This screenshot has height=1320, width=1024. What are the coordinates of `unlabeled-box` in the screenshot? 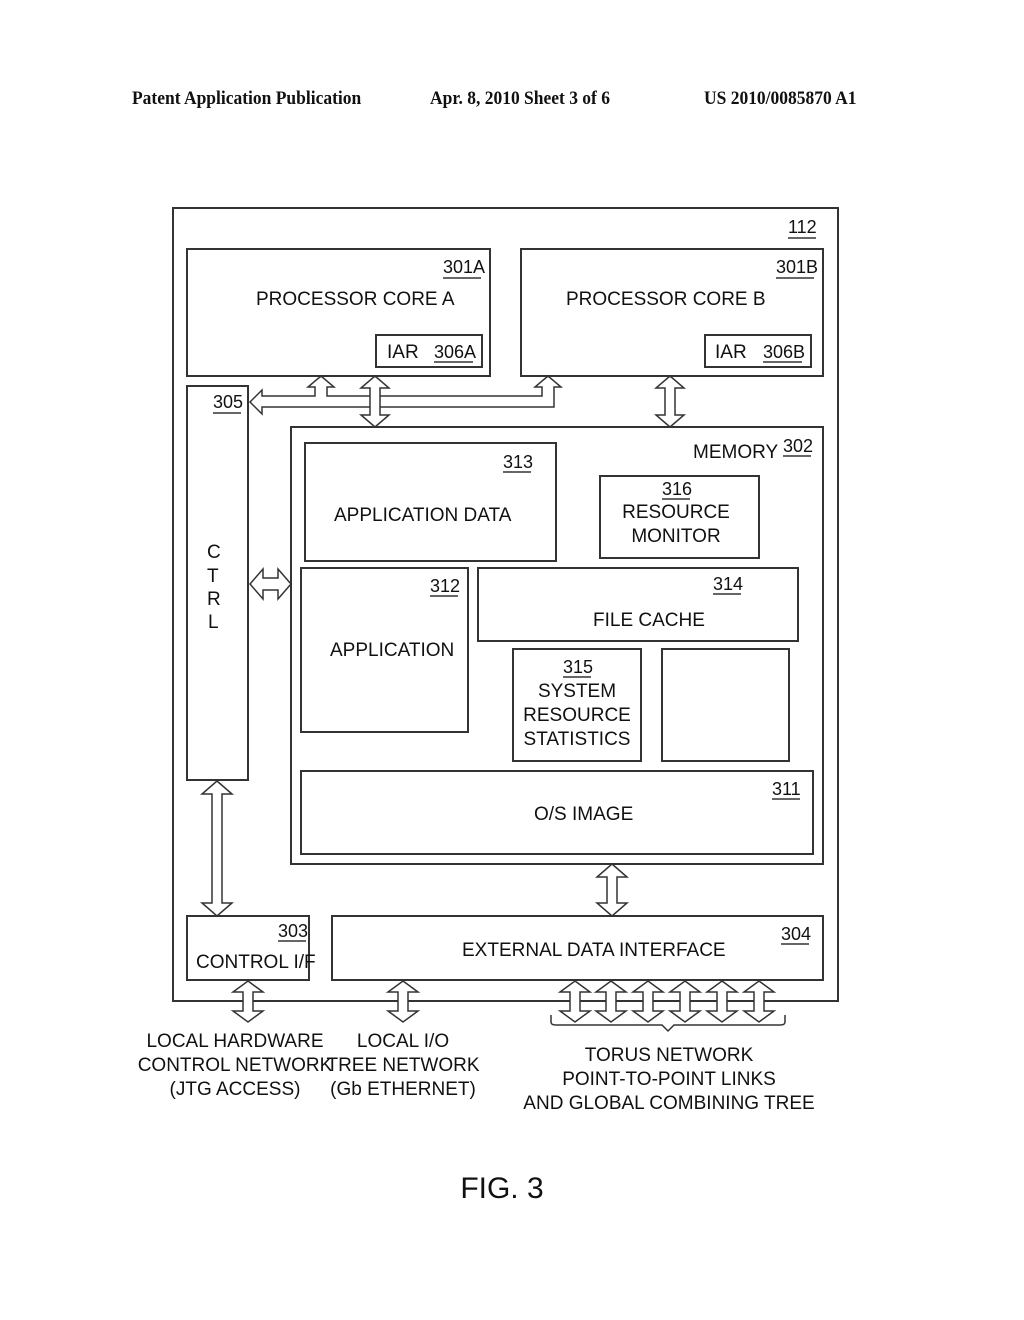 It's located at (725, 705).